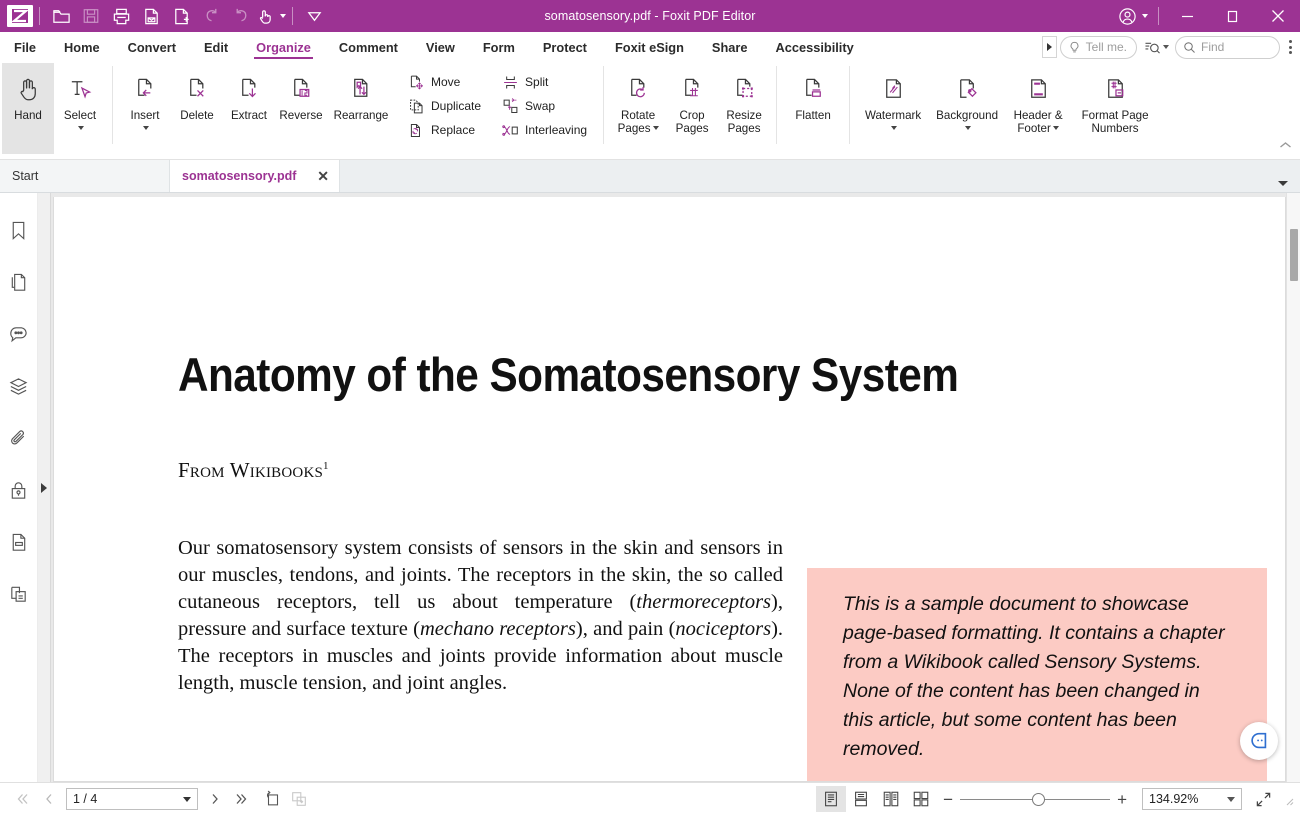  What do you see at coordinates (545, 130) in the screenshot?
I see `interleaving-button: Interleaving` at bounding box center [545, 130].